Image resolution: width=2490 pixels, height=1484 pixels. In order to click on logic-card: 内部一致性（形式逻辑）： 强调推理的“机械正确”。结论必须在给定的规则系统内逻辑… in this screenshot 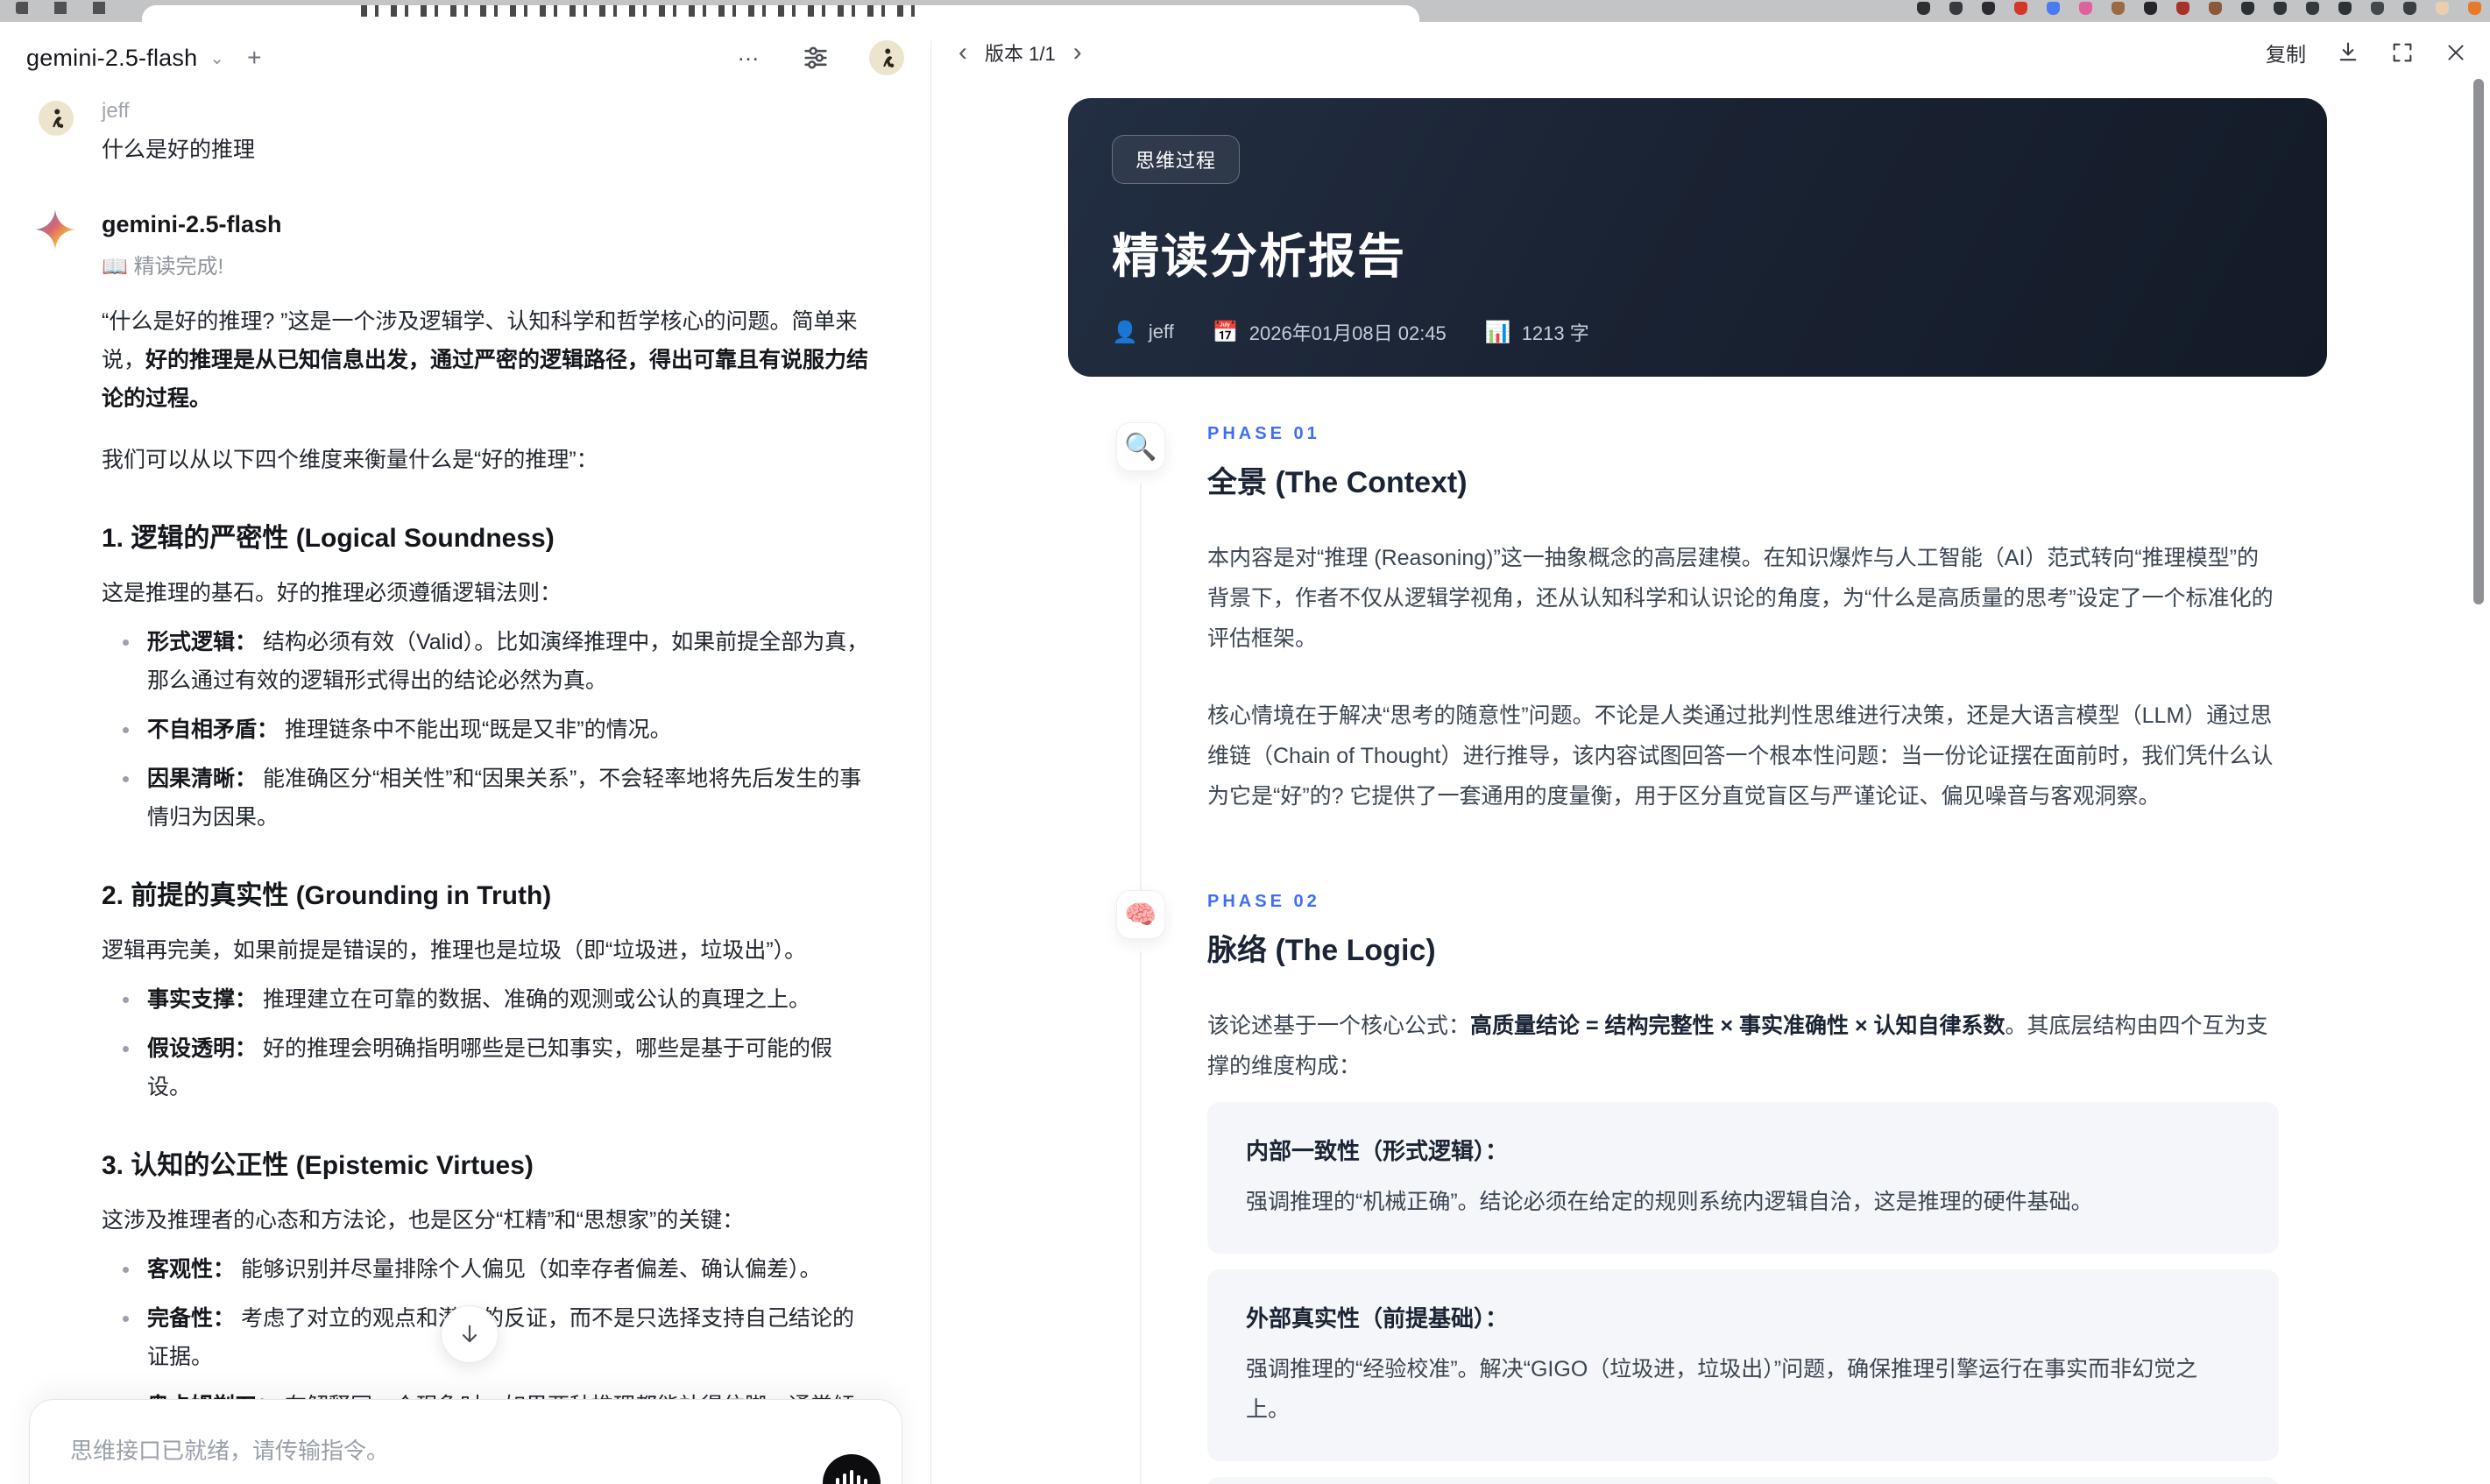, I will do `click(1743, 1178)`.